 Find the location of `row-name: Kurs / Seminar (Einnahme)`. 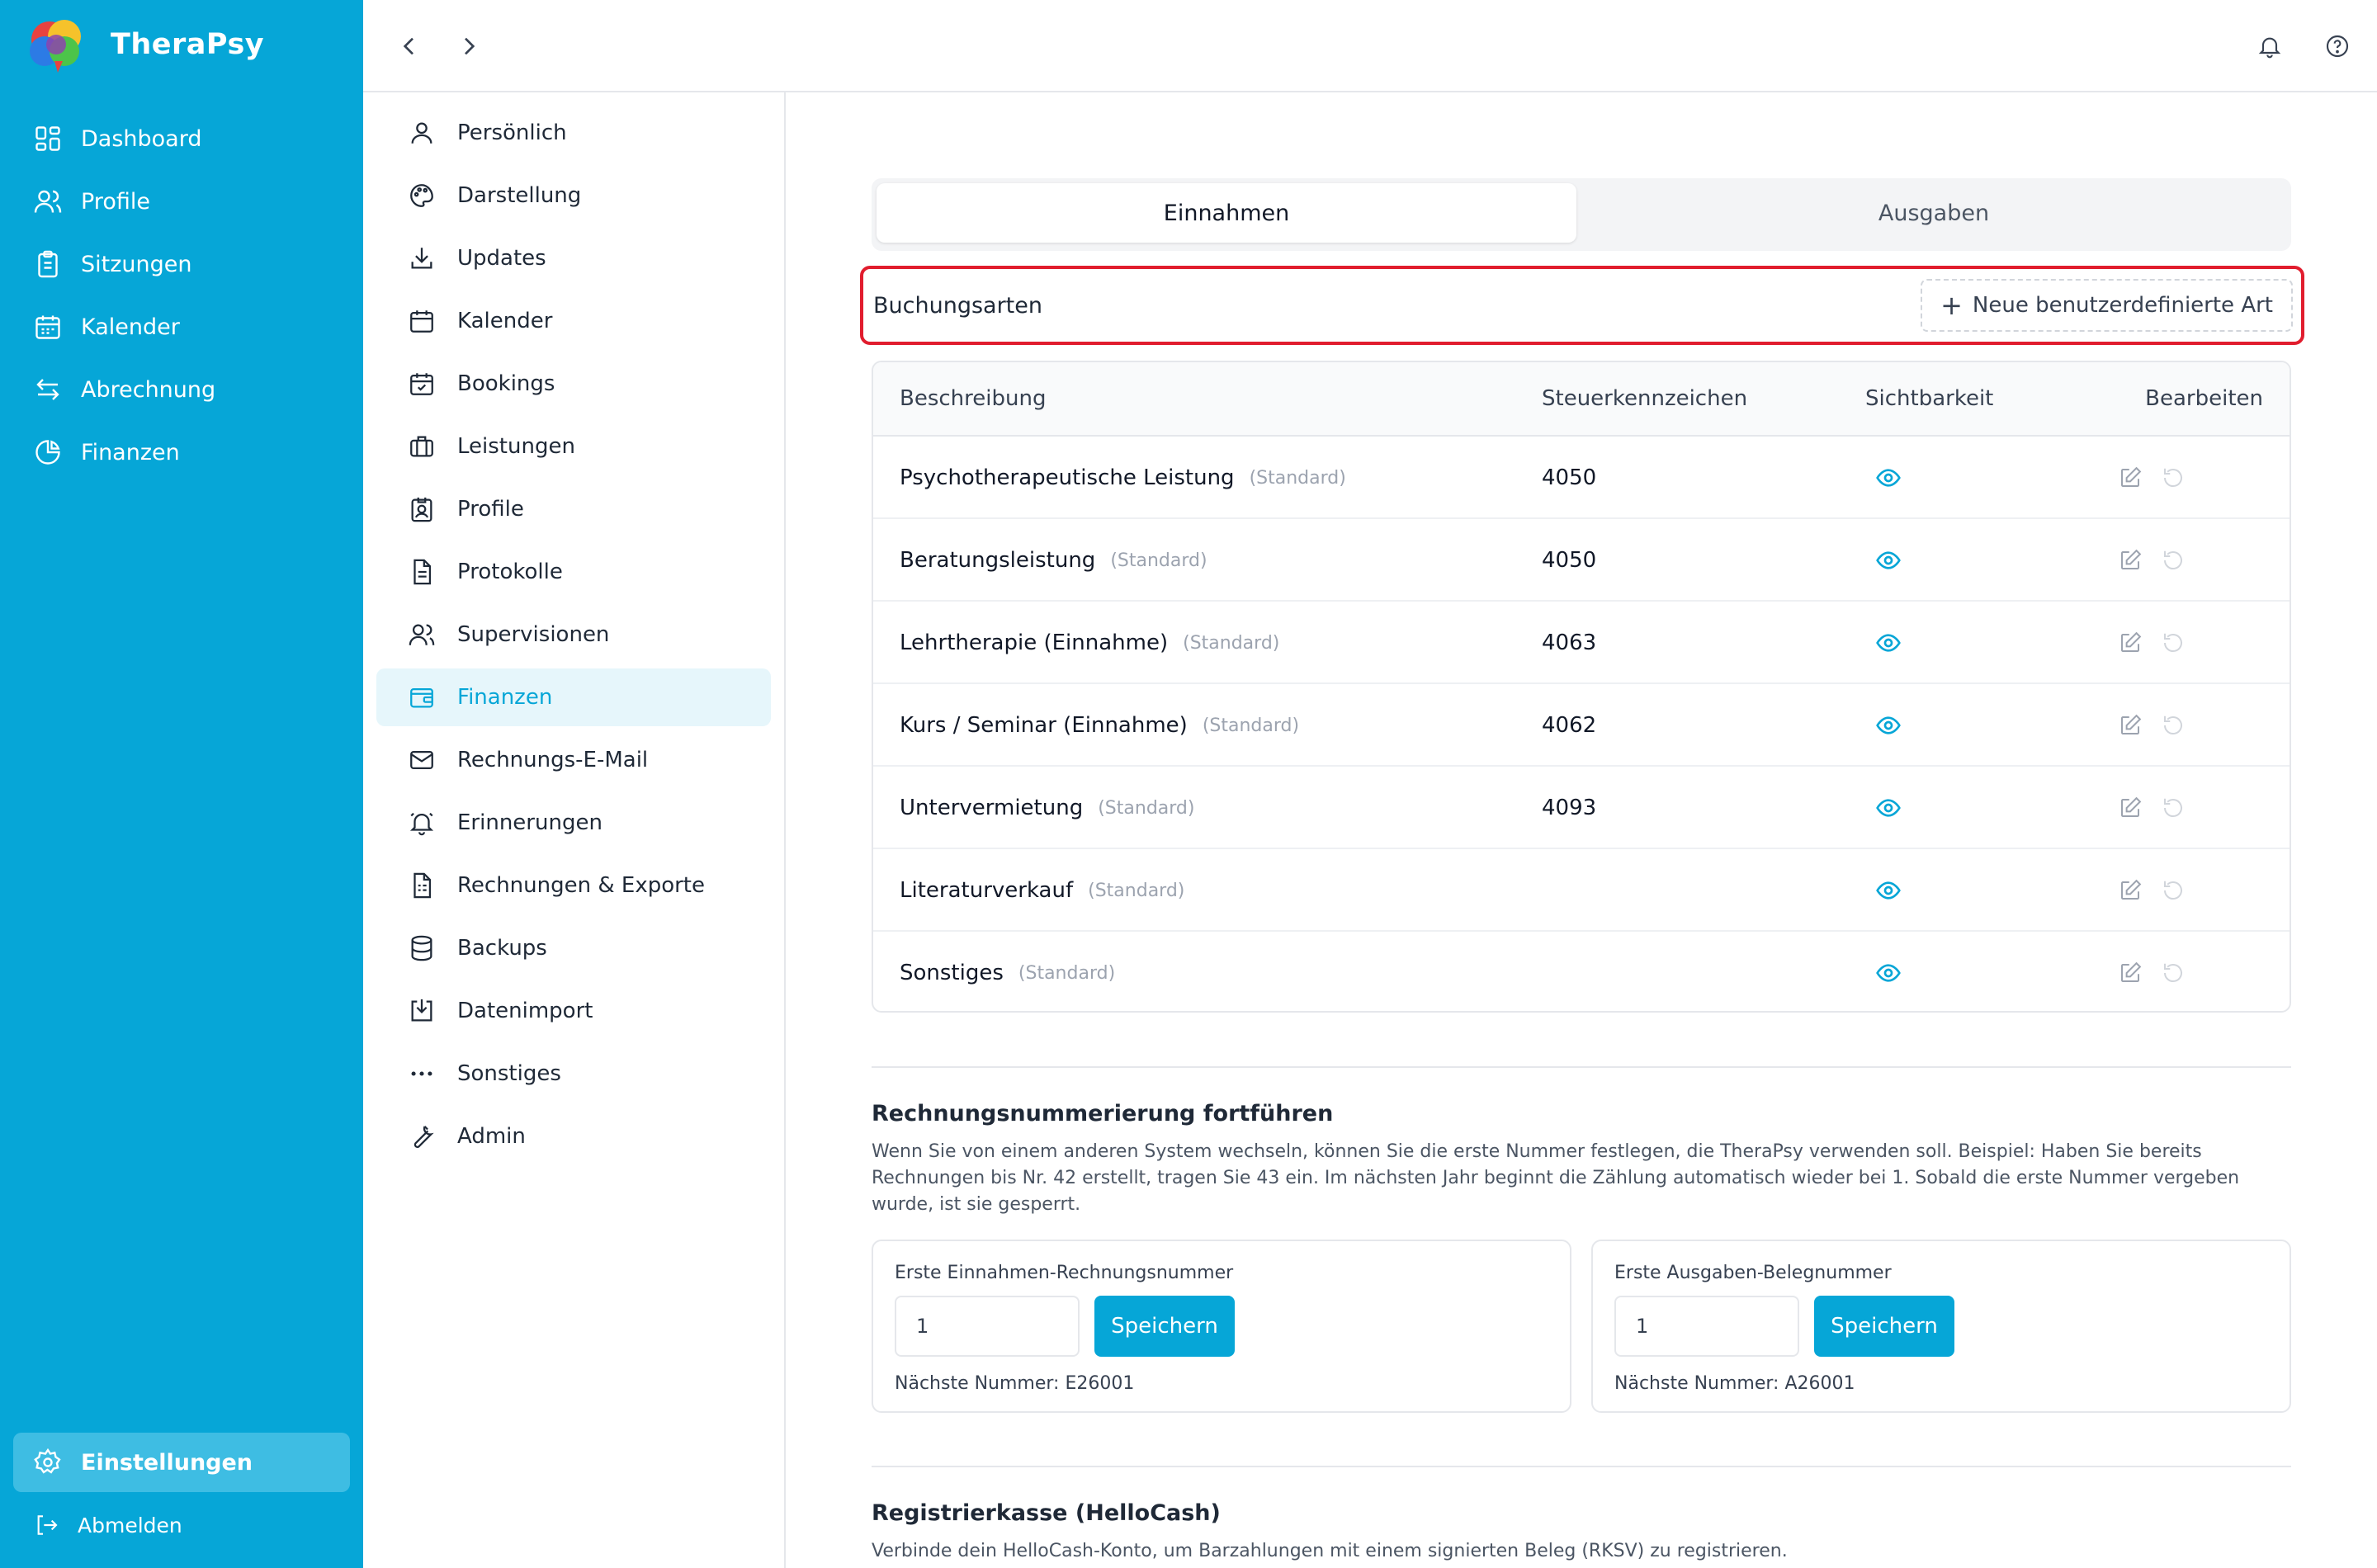

row-name: Kurs / Seminar (Einnahme) is located at coordinates (1044, 725).